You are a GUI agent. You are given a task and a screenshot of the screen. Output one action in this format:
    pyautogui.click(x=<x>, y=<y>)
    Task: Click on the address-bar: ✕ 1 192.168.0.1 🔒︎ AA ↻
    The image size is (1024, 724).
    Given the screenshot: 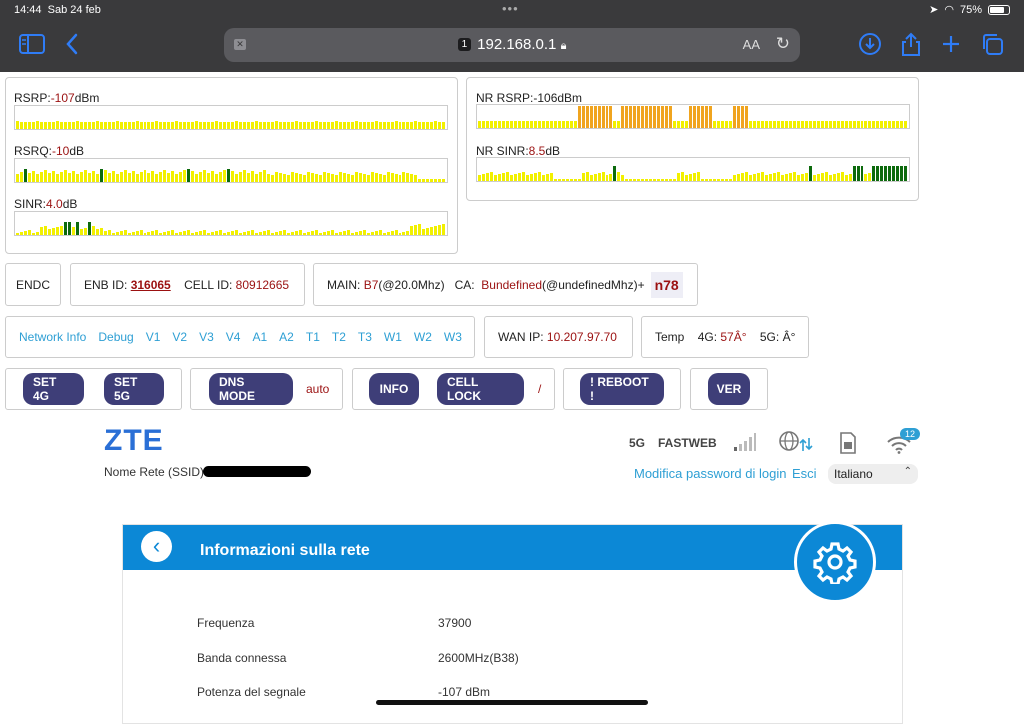 What is the action you would take?
    pyautogui.click(x=512, y=45)
    